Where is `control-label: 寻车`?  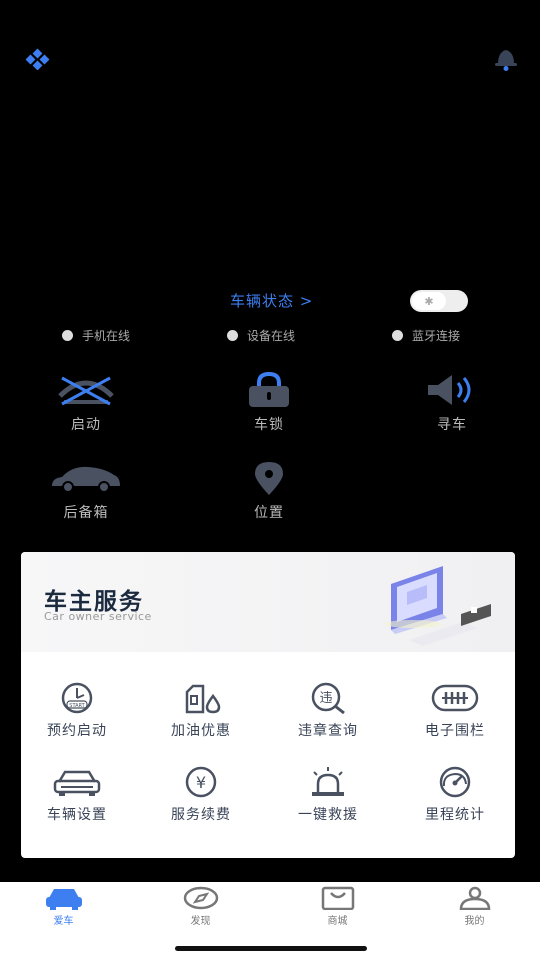 control-label: 寻车 is located at coordinates (452, 425).